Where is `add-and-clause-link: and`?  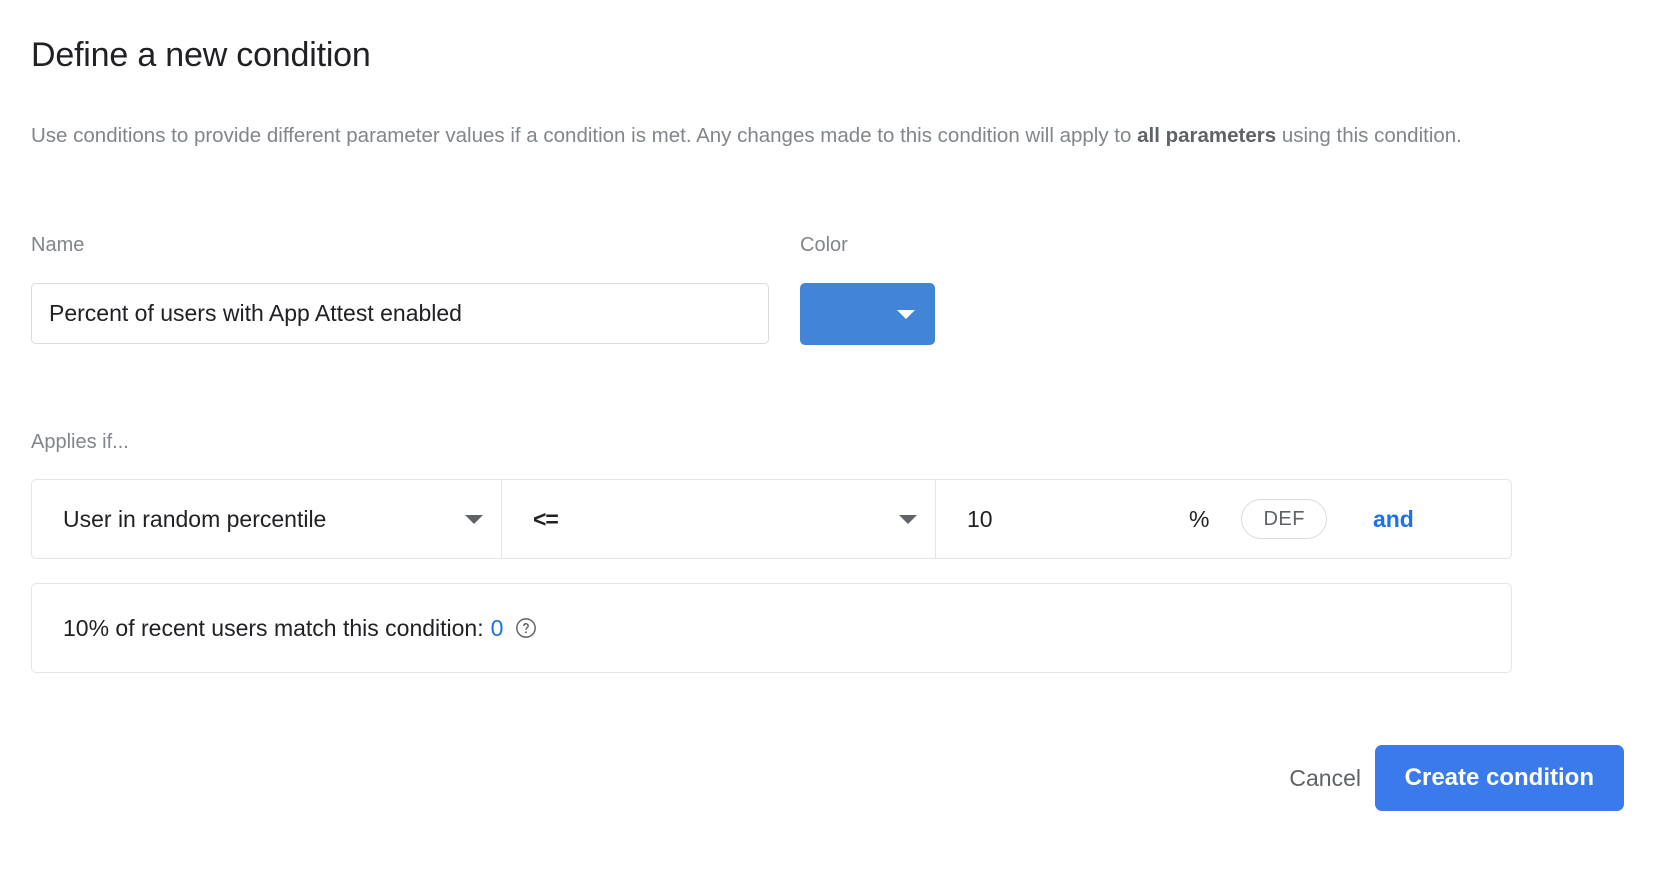
add-and-clause-link: and is located at coordinates (1393, 519).